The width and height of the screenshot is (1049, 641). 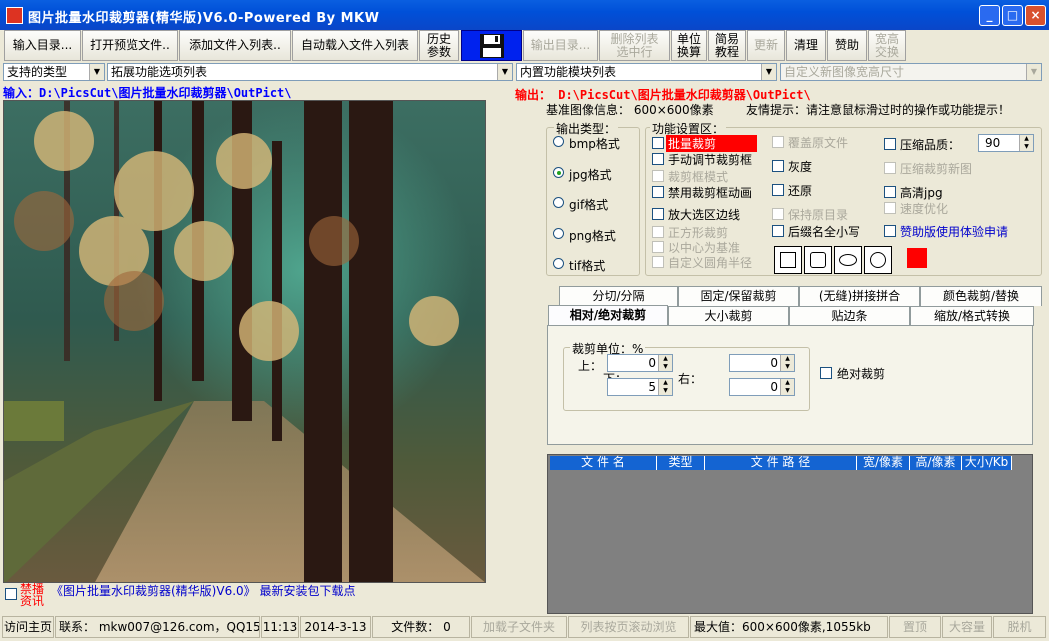 What do you see at coordinates (890, 231) in the screenshot?
I see `trial-checkbox` at bounding box center [890, 231].